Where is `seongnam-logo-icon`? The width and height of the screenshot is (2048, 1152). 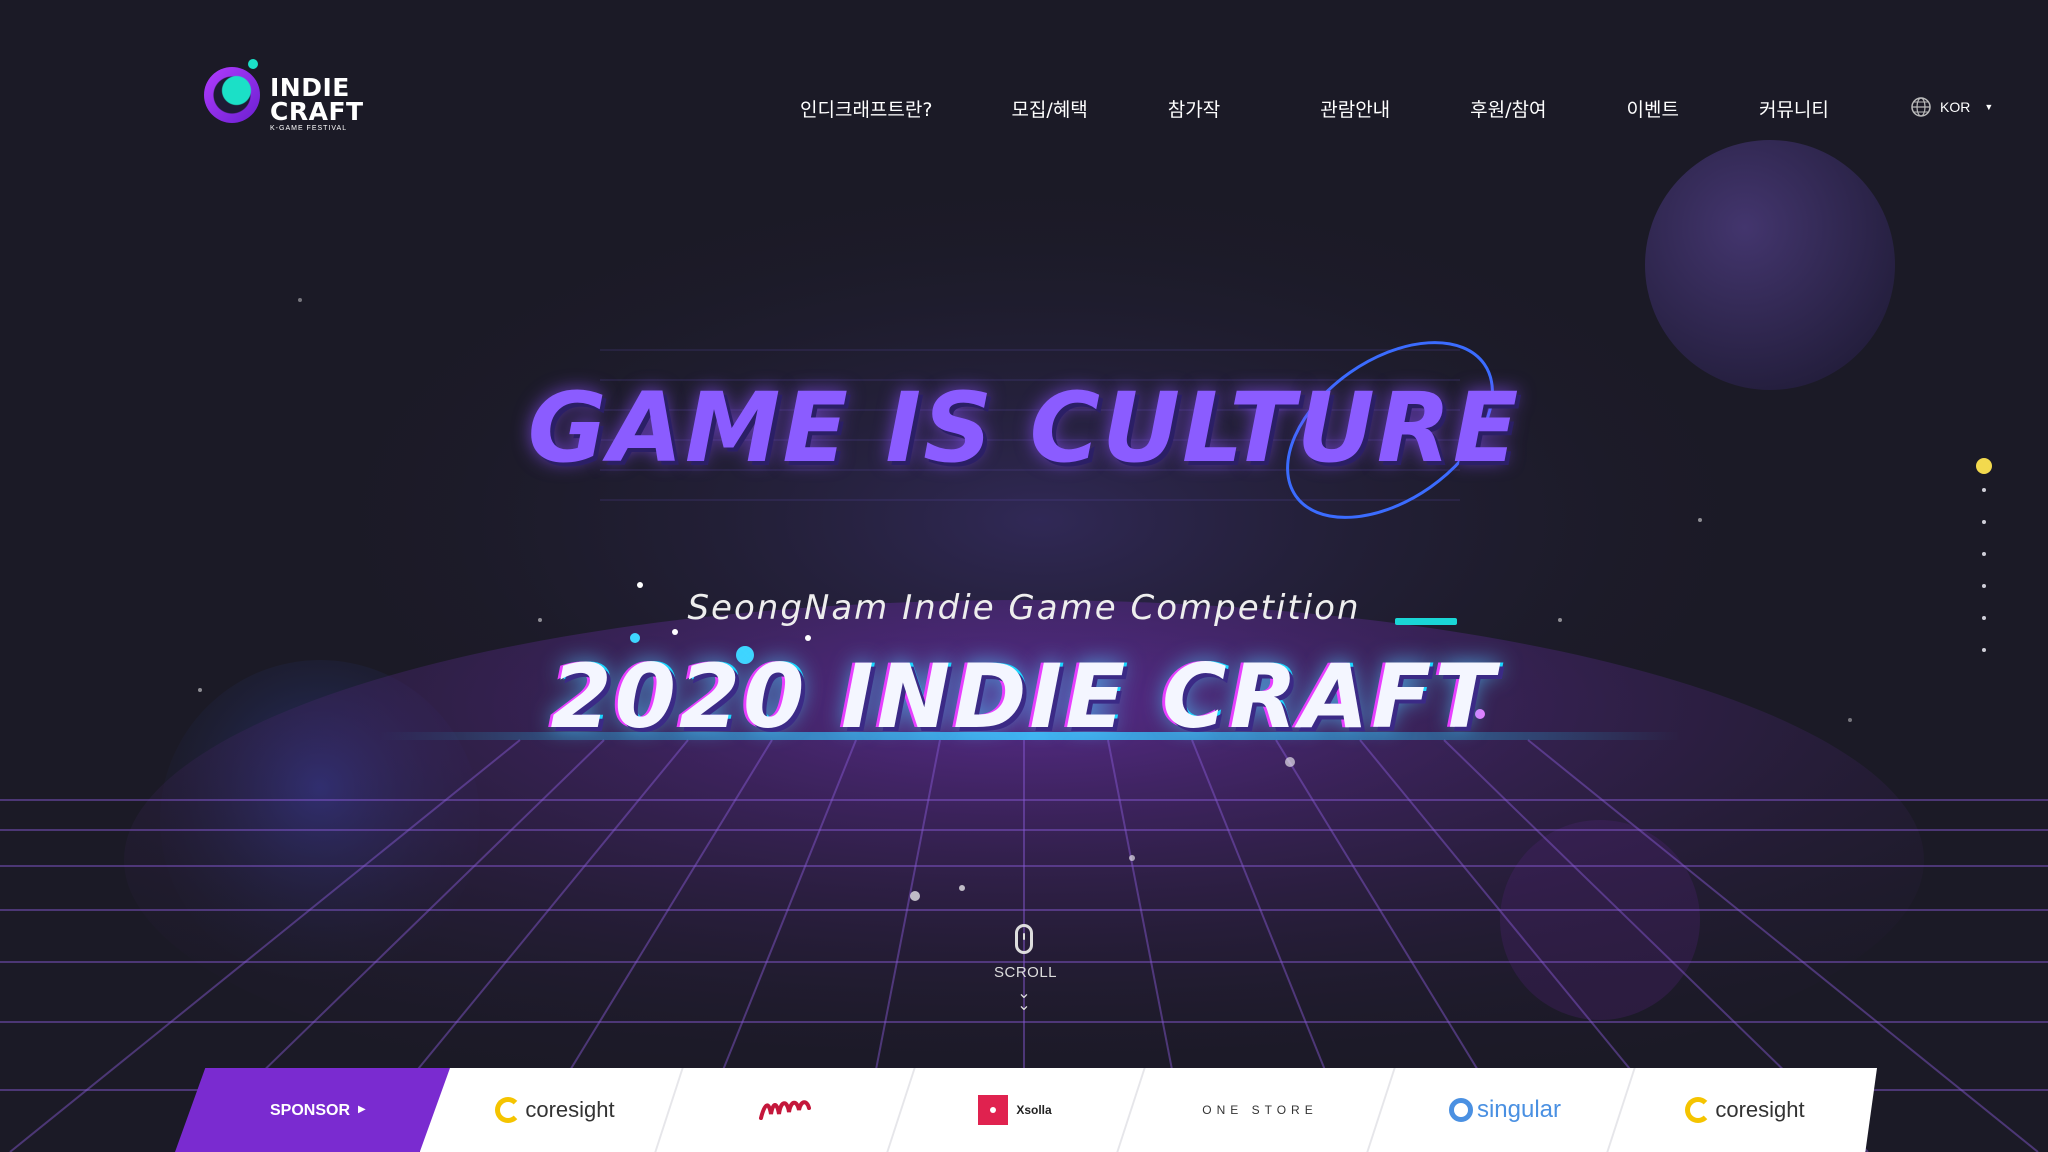
seongnam-logo-icon is located at coordinates (785, 1110).